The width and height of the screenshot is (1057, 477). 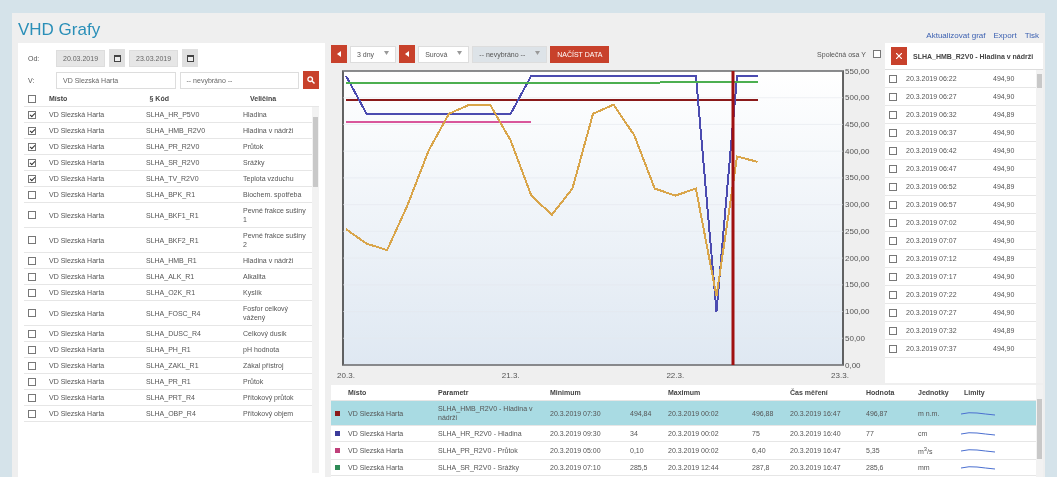 I want to click on header-link: Tisk, so click(x=1031, y=35).